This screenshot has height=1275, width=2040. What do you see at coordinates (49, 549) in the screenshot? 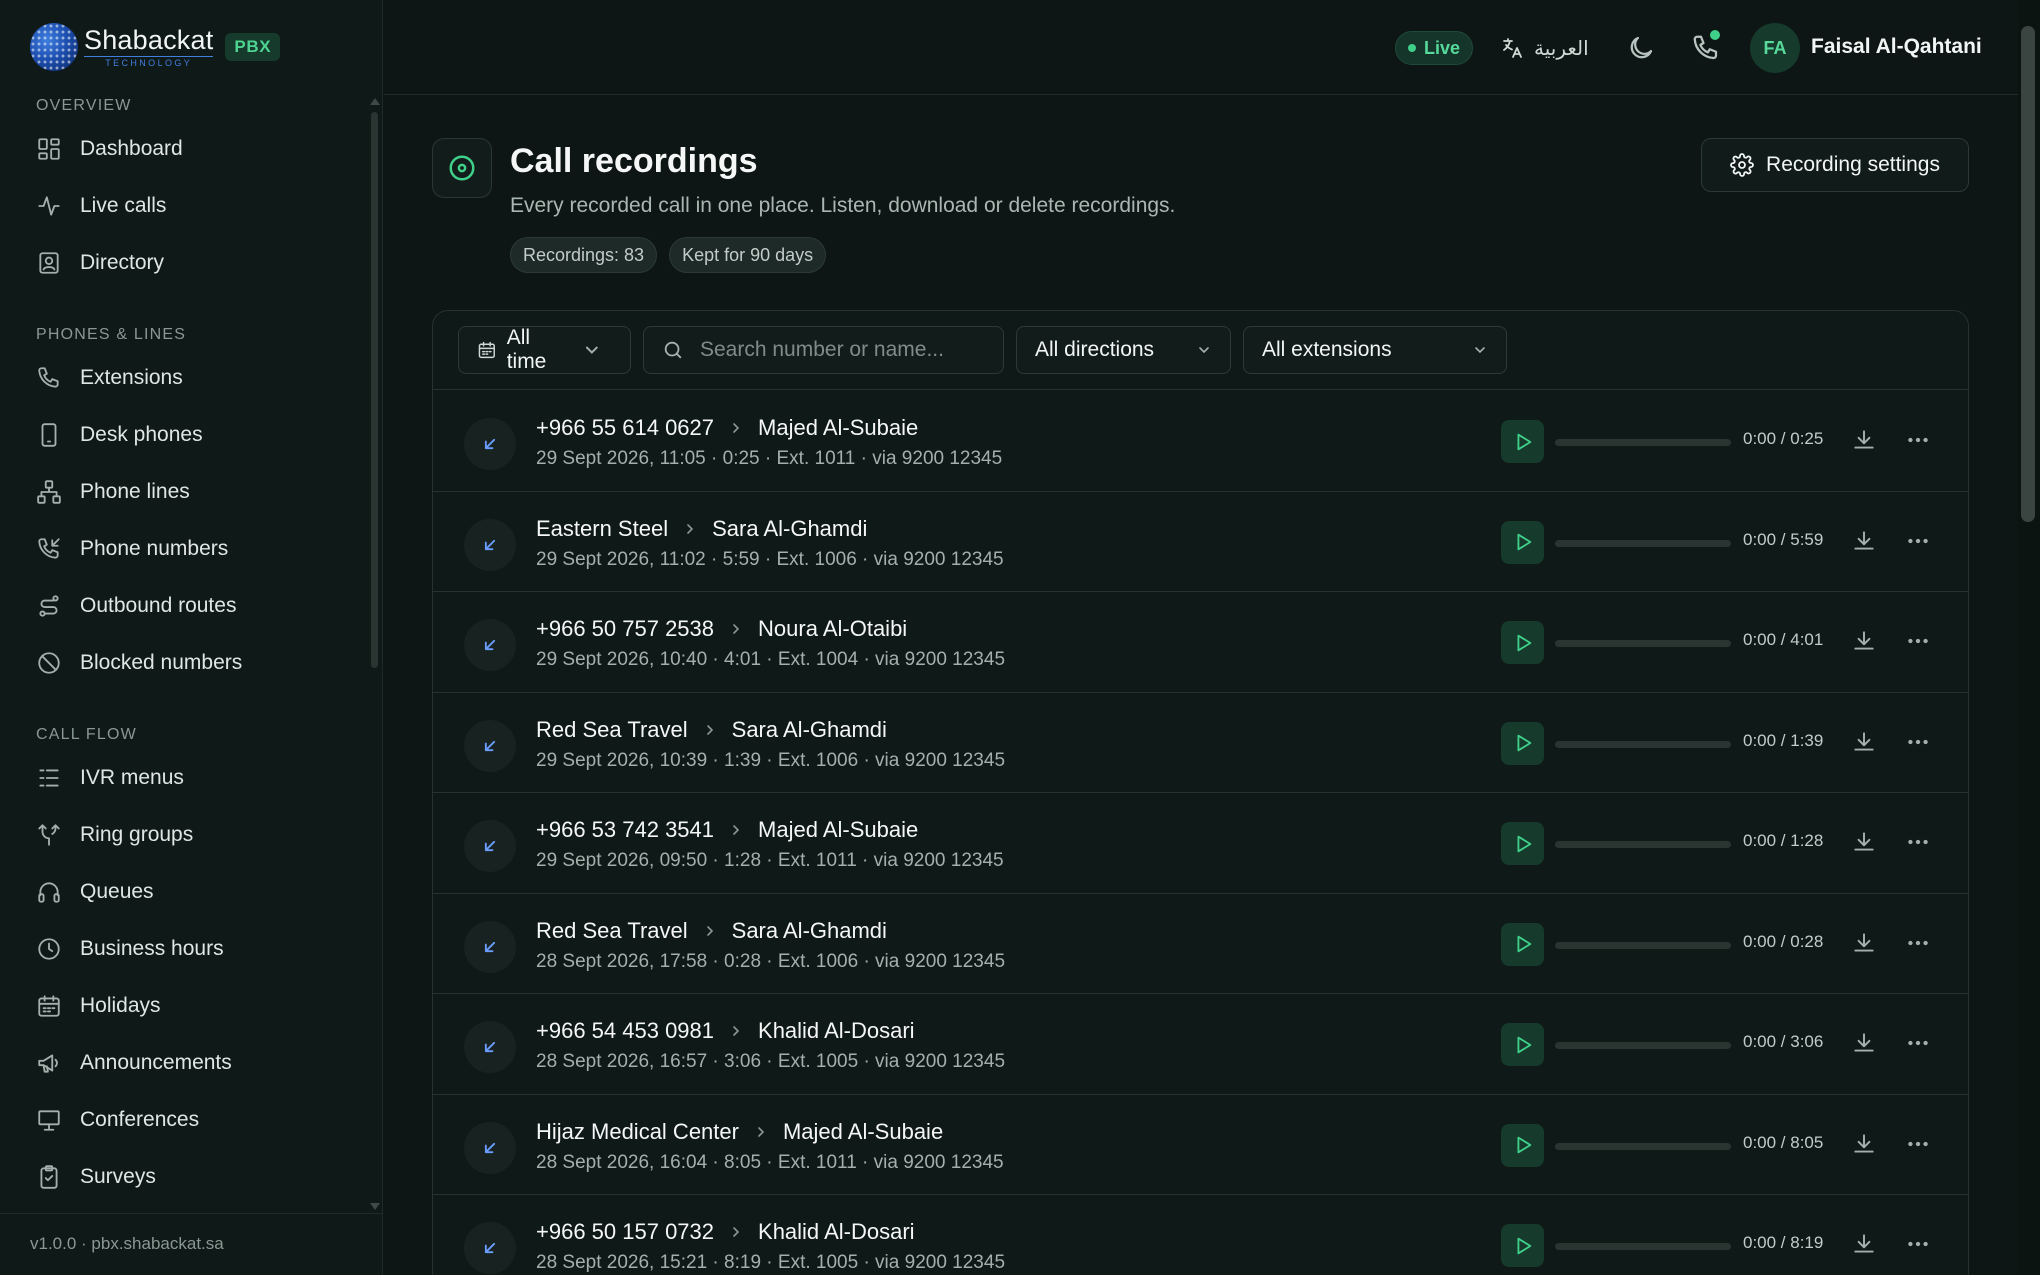
I see `phone-incoming-icon` at bounding box center [49, 549].